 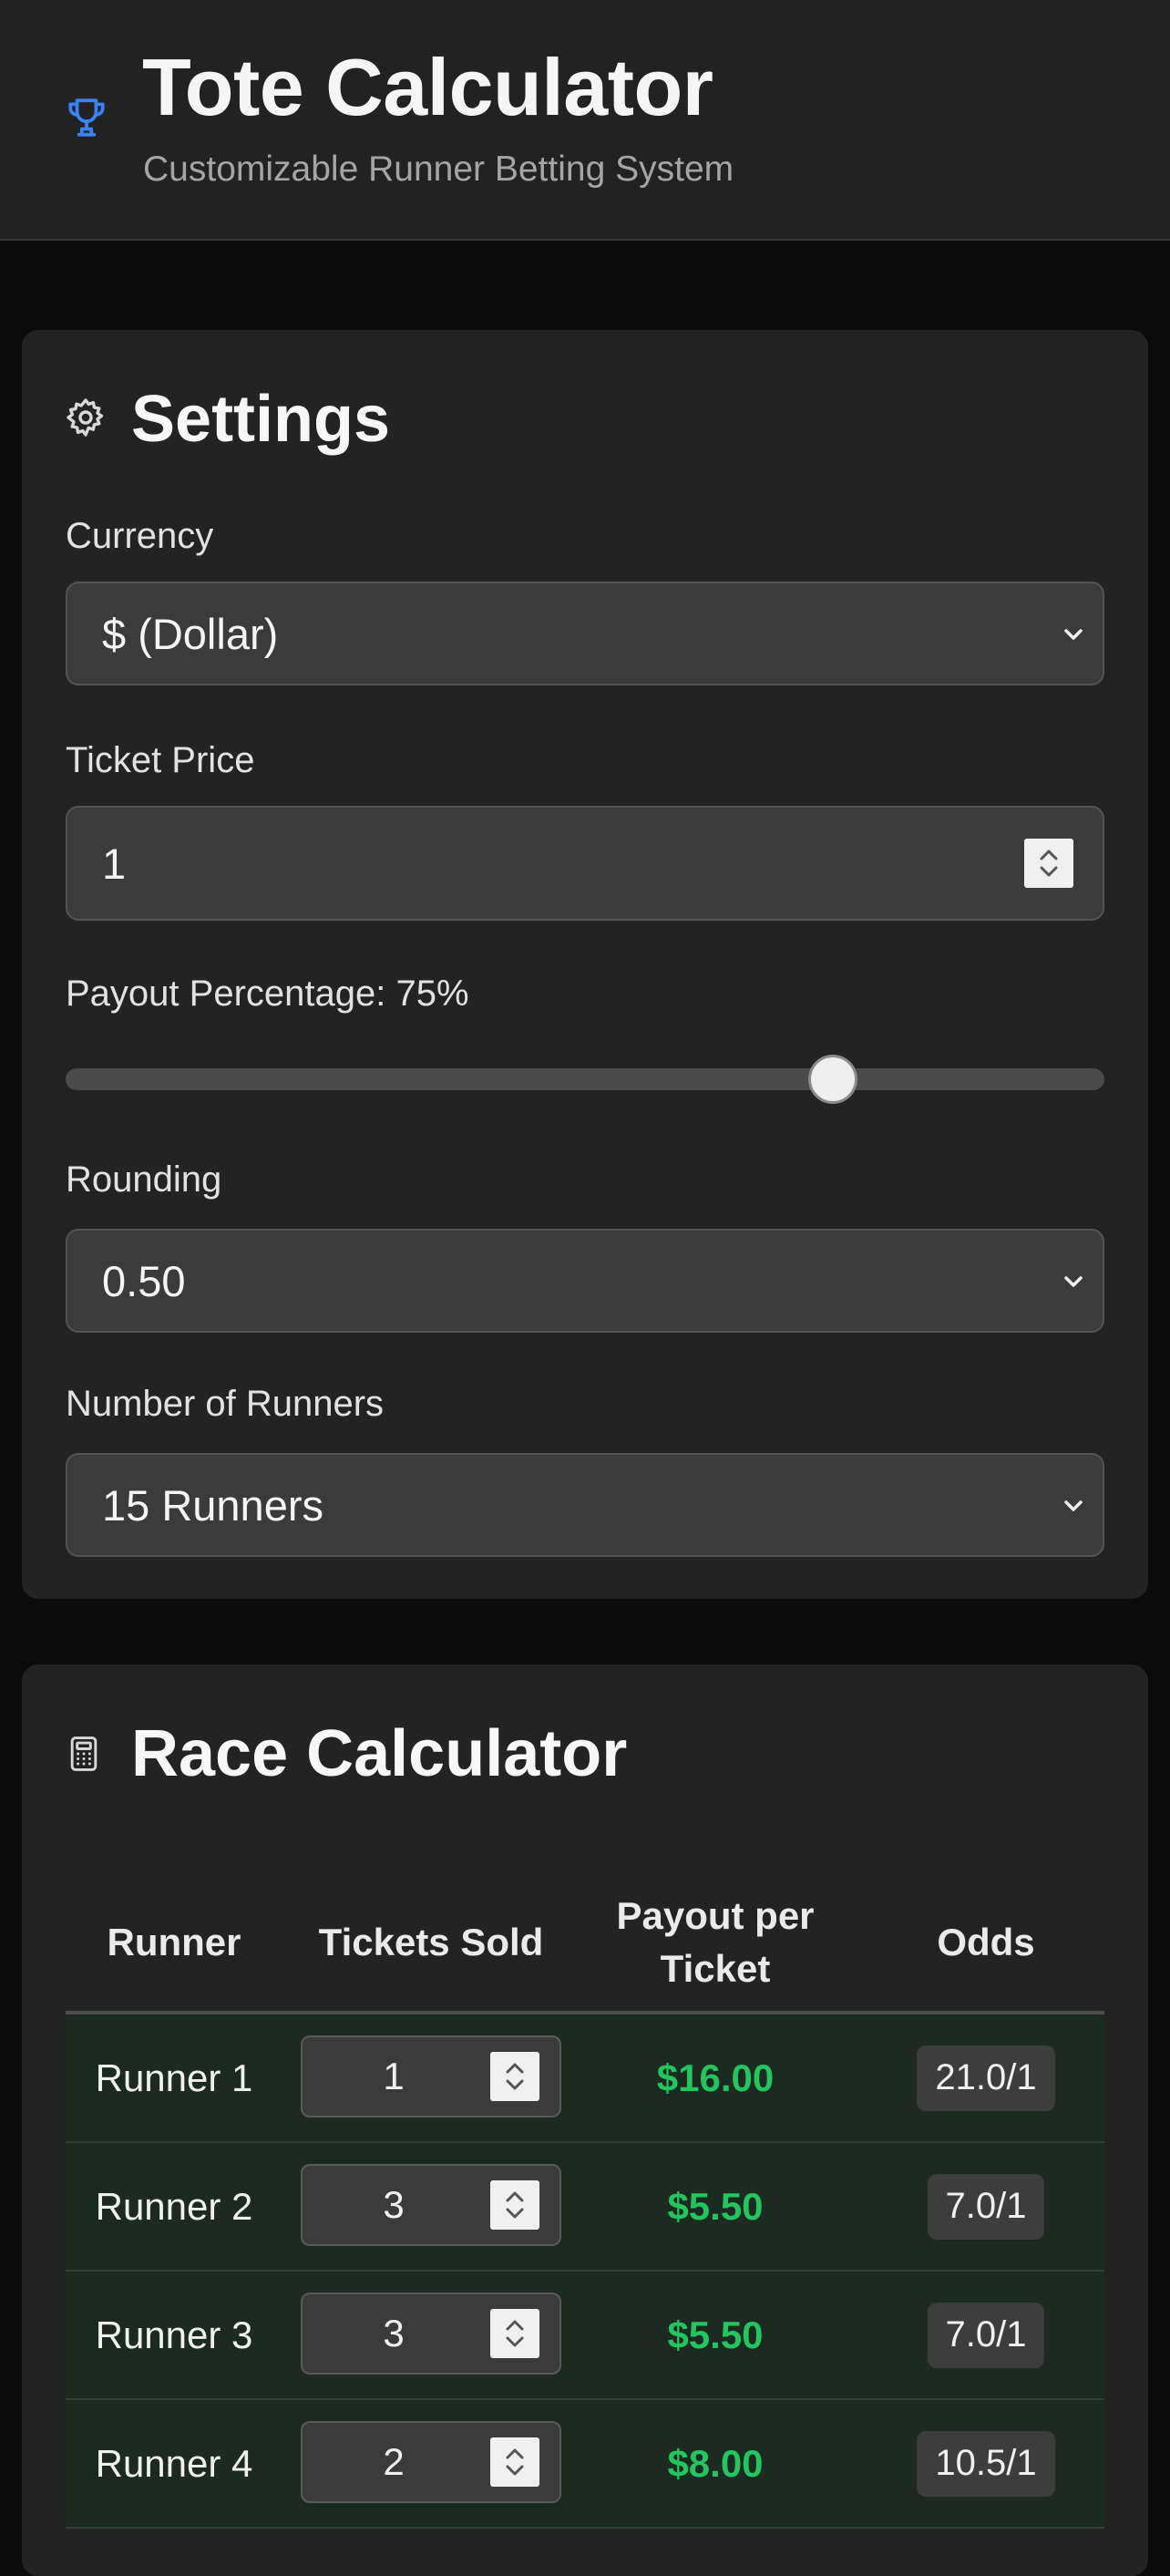 I want to click on ticket-price-label: Ticket Price, so click(x=160, y=760).